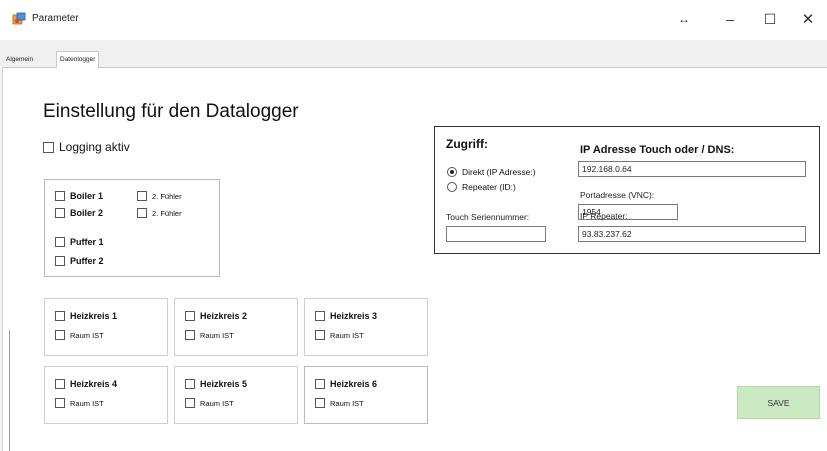 This screenshot has width=827, height=451. Describe the element at coordinates (236, 395) in the screenshot. I see `heating-circuit-5-group: Heizkreis 5 Raum IST` at that location.